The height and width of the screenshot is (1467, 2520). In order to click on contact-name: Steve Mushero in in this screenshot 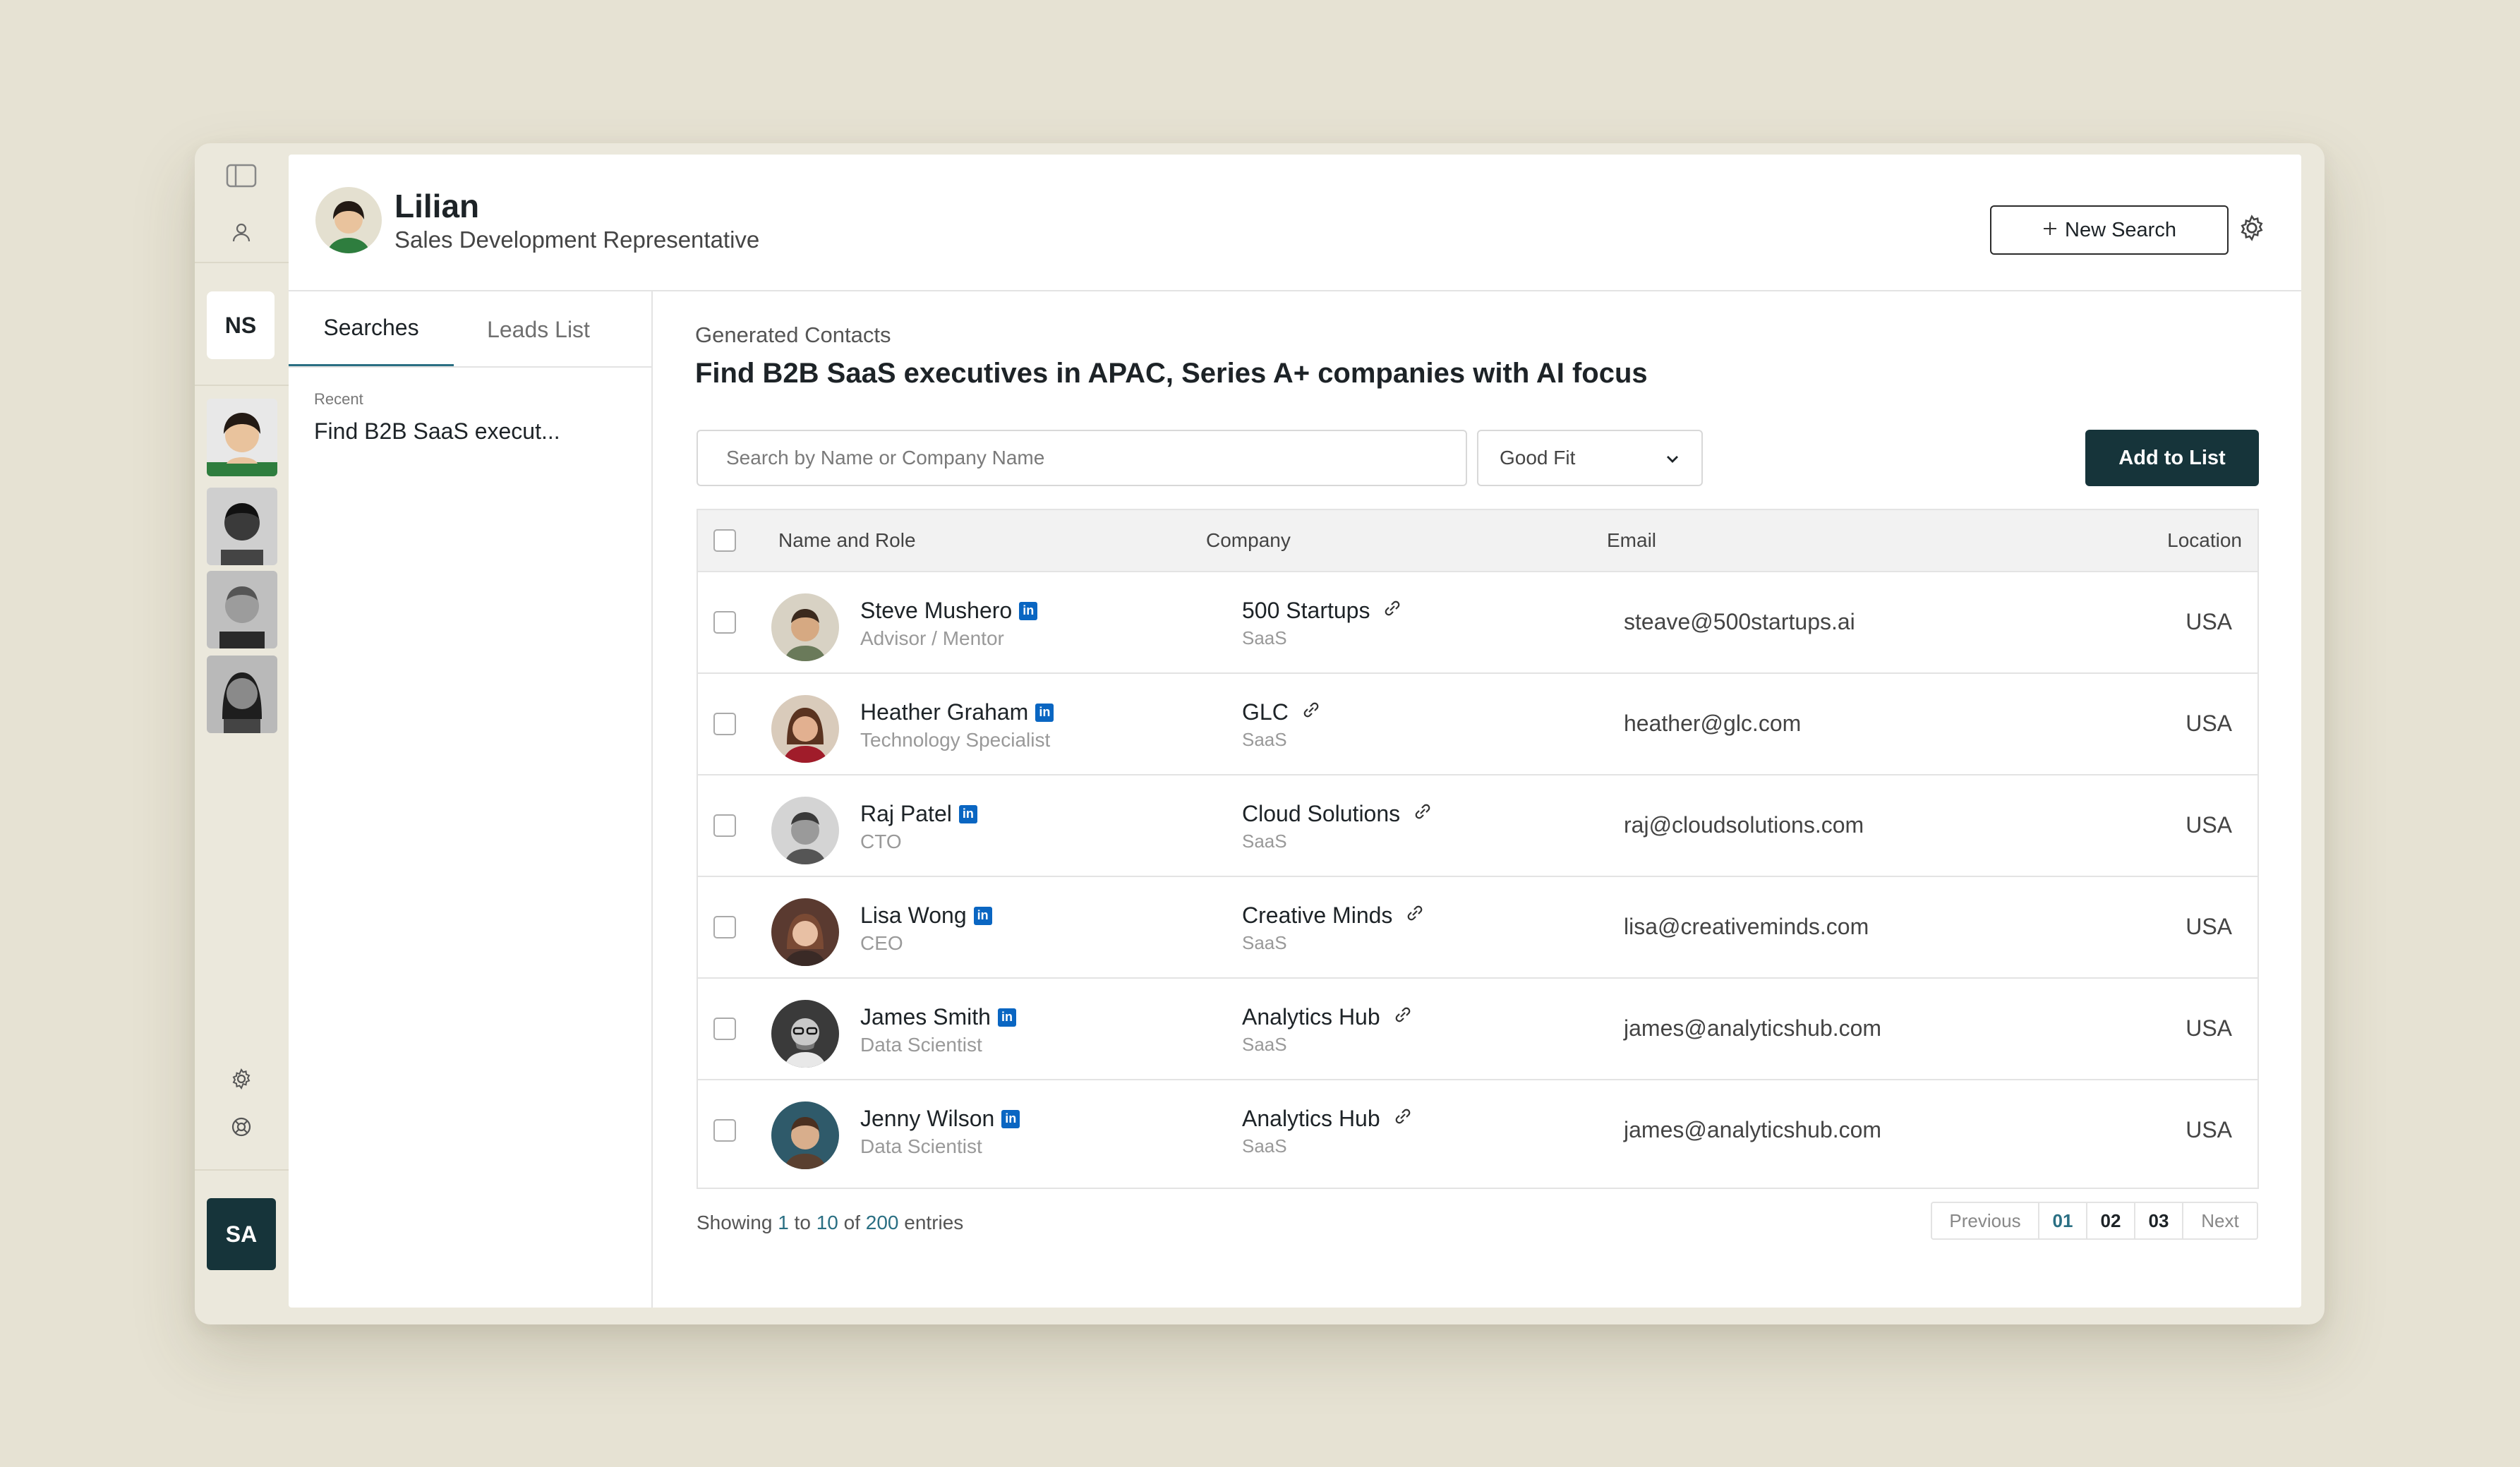, I will do `click(949, 611)`.